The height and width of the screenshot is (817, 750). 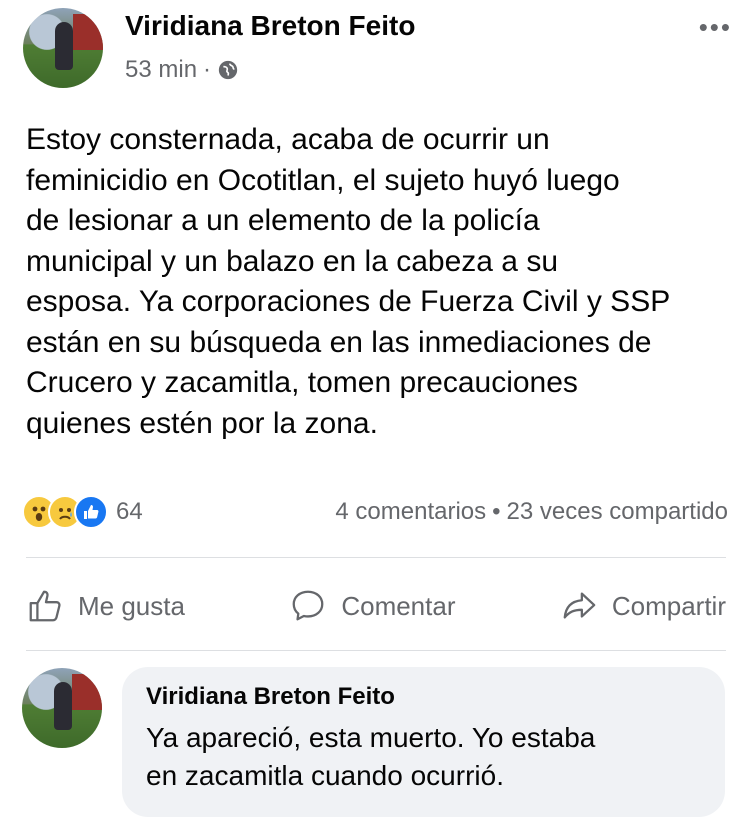 What do you see at coordinates (283, 220) in the screenshot?
I see `post-text-line: de lesionar a un elemento de la policía` at bounding box center [283, 220].